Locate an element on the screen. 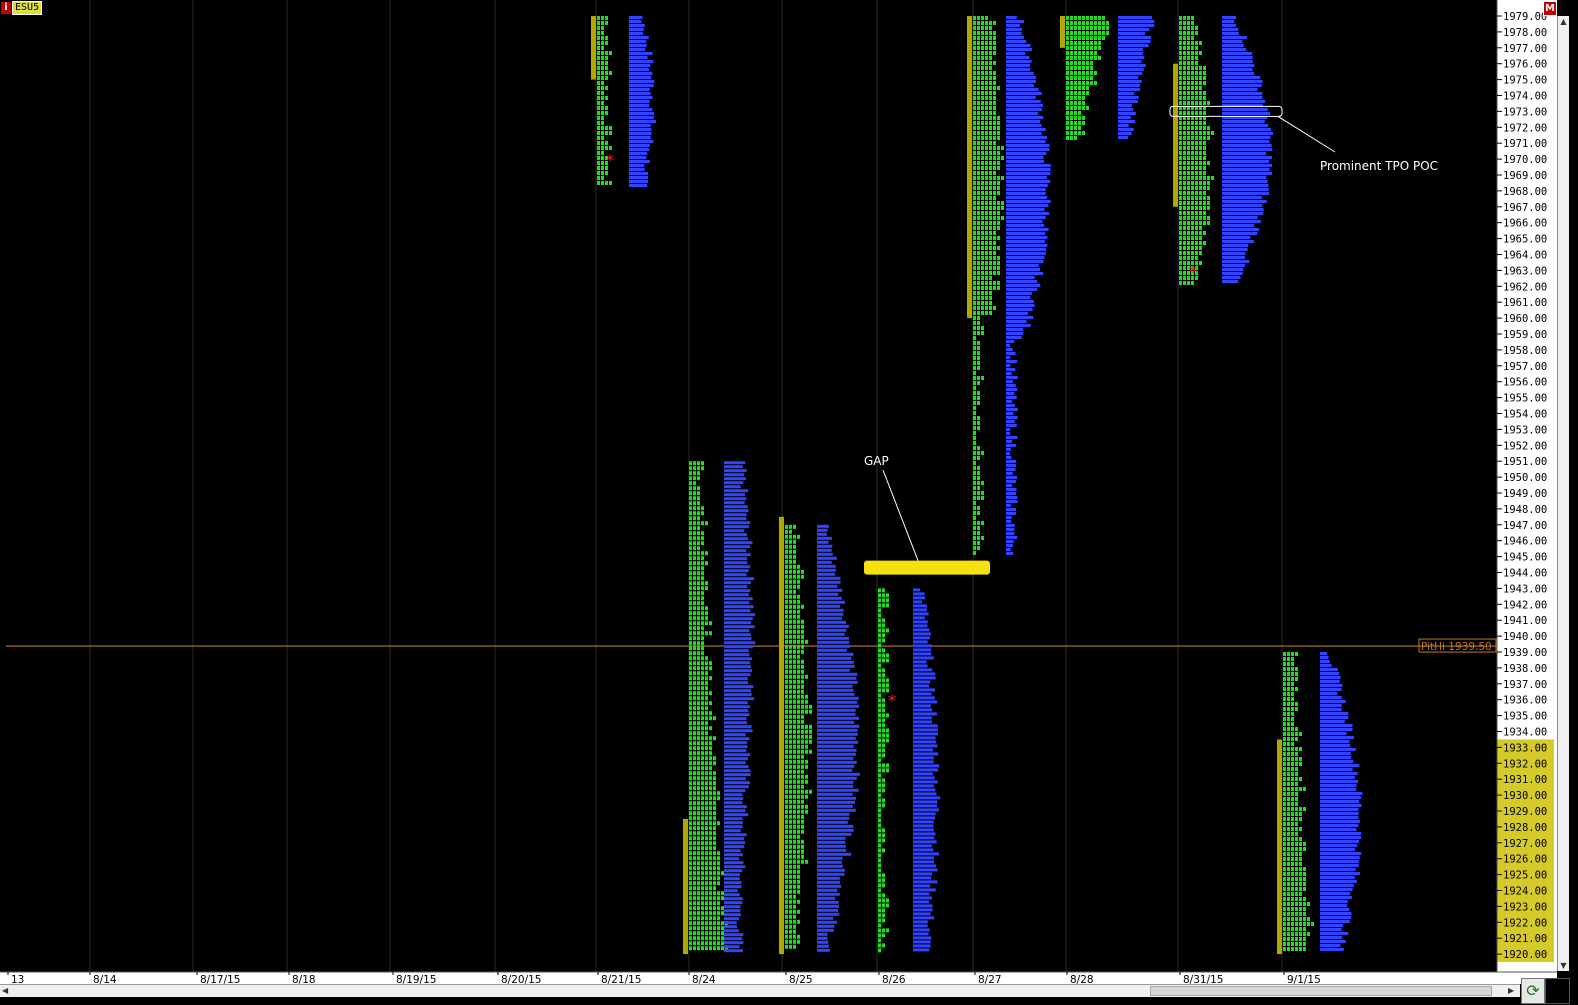  scroll-down-arrow-icon: ▼ is located at coordinates (1563, 965).